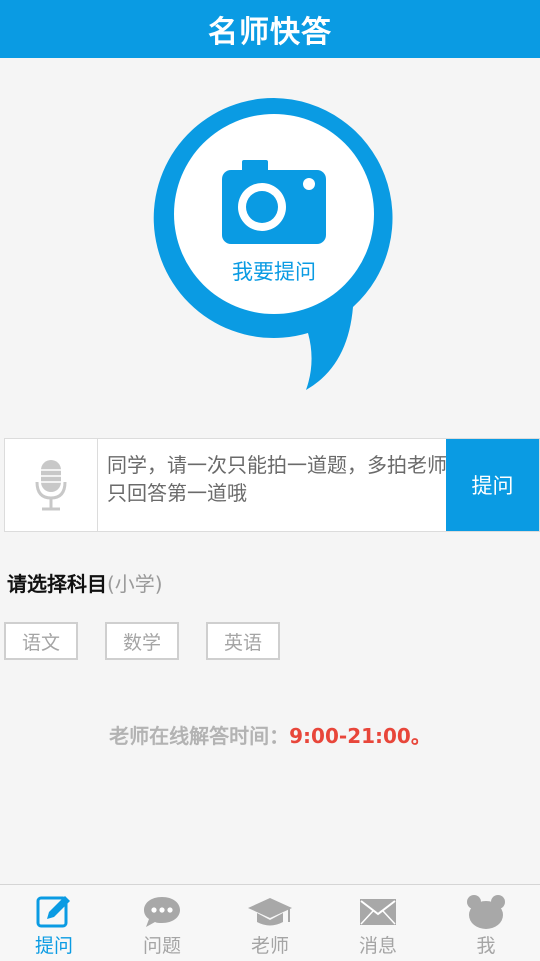  I want to click on submit-question-button: 提问, so click(492, 485).